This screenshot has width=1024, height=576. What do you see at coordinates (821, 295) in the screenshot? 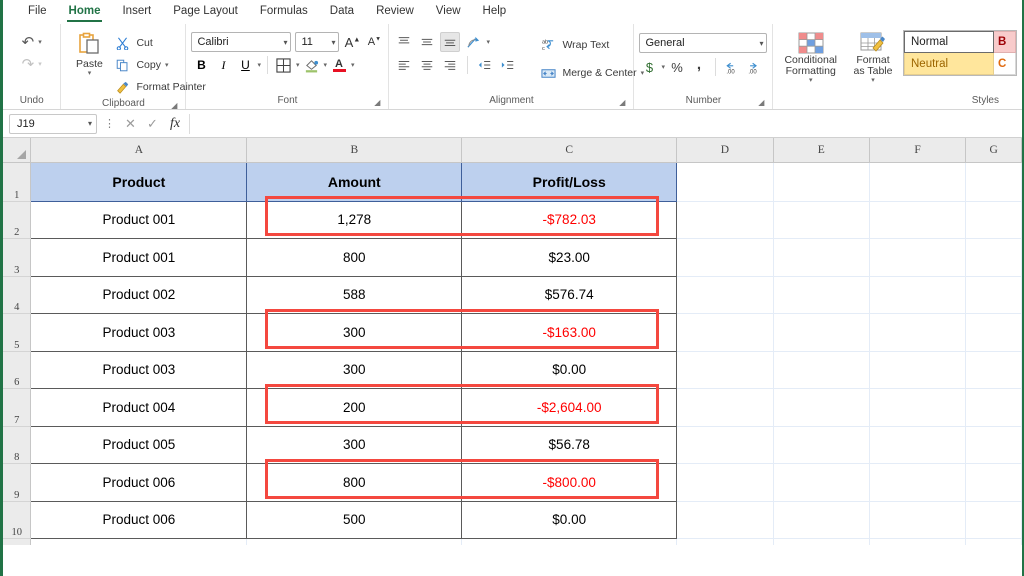
I see `cell-e4` at bounding box center [821, 295].